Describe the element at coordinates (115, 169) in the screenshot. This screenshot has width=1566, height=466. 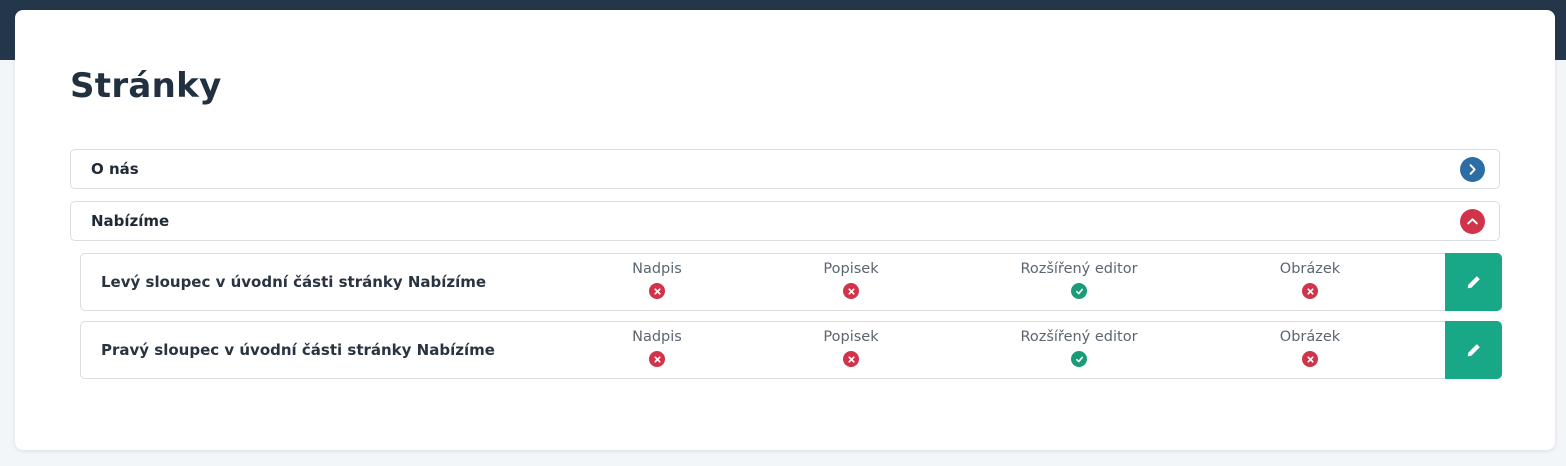
I see `accordion-label: O nás` at that location.